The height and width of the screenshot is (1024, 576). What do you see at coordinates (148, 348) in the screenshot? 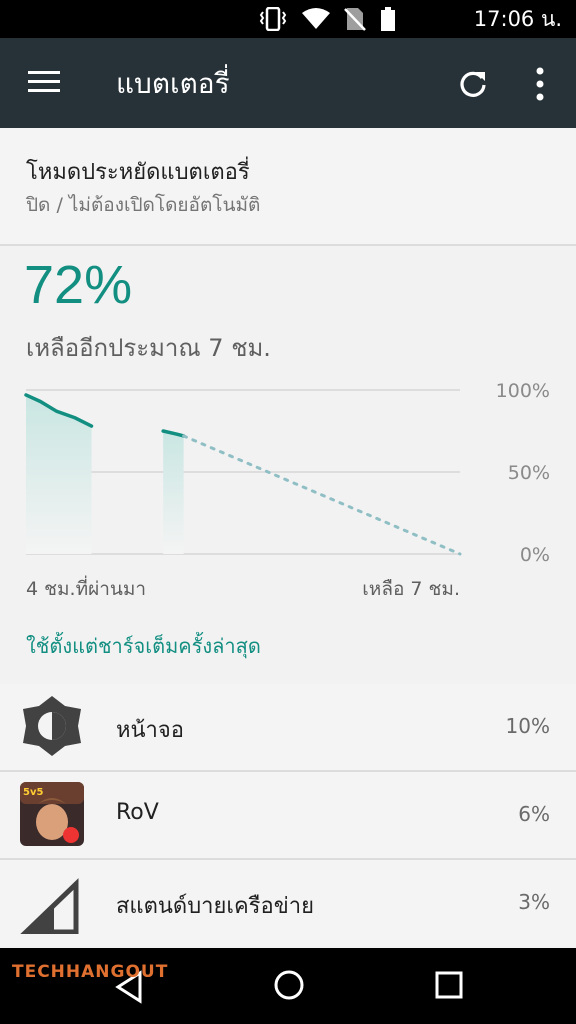
I see `time-remaining: เหลืออีกประมาณ 7 ชม.` at bounding box center [148, 348].